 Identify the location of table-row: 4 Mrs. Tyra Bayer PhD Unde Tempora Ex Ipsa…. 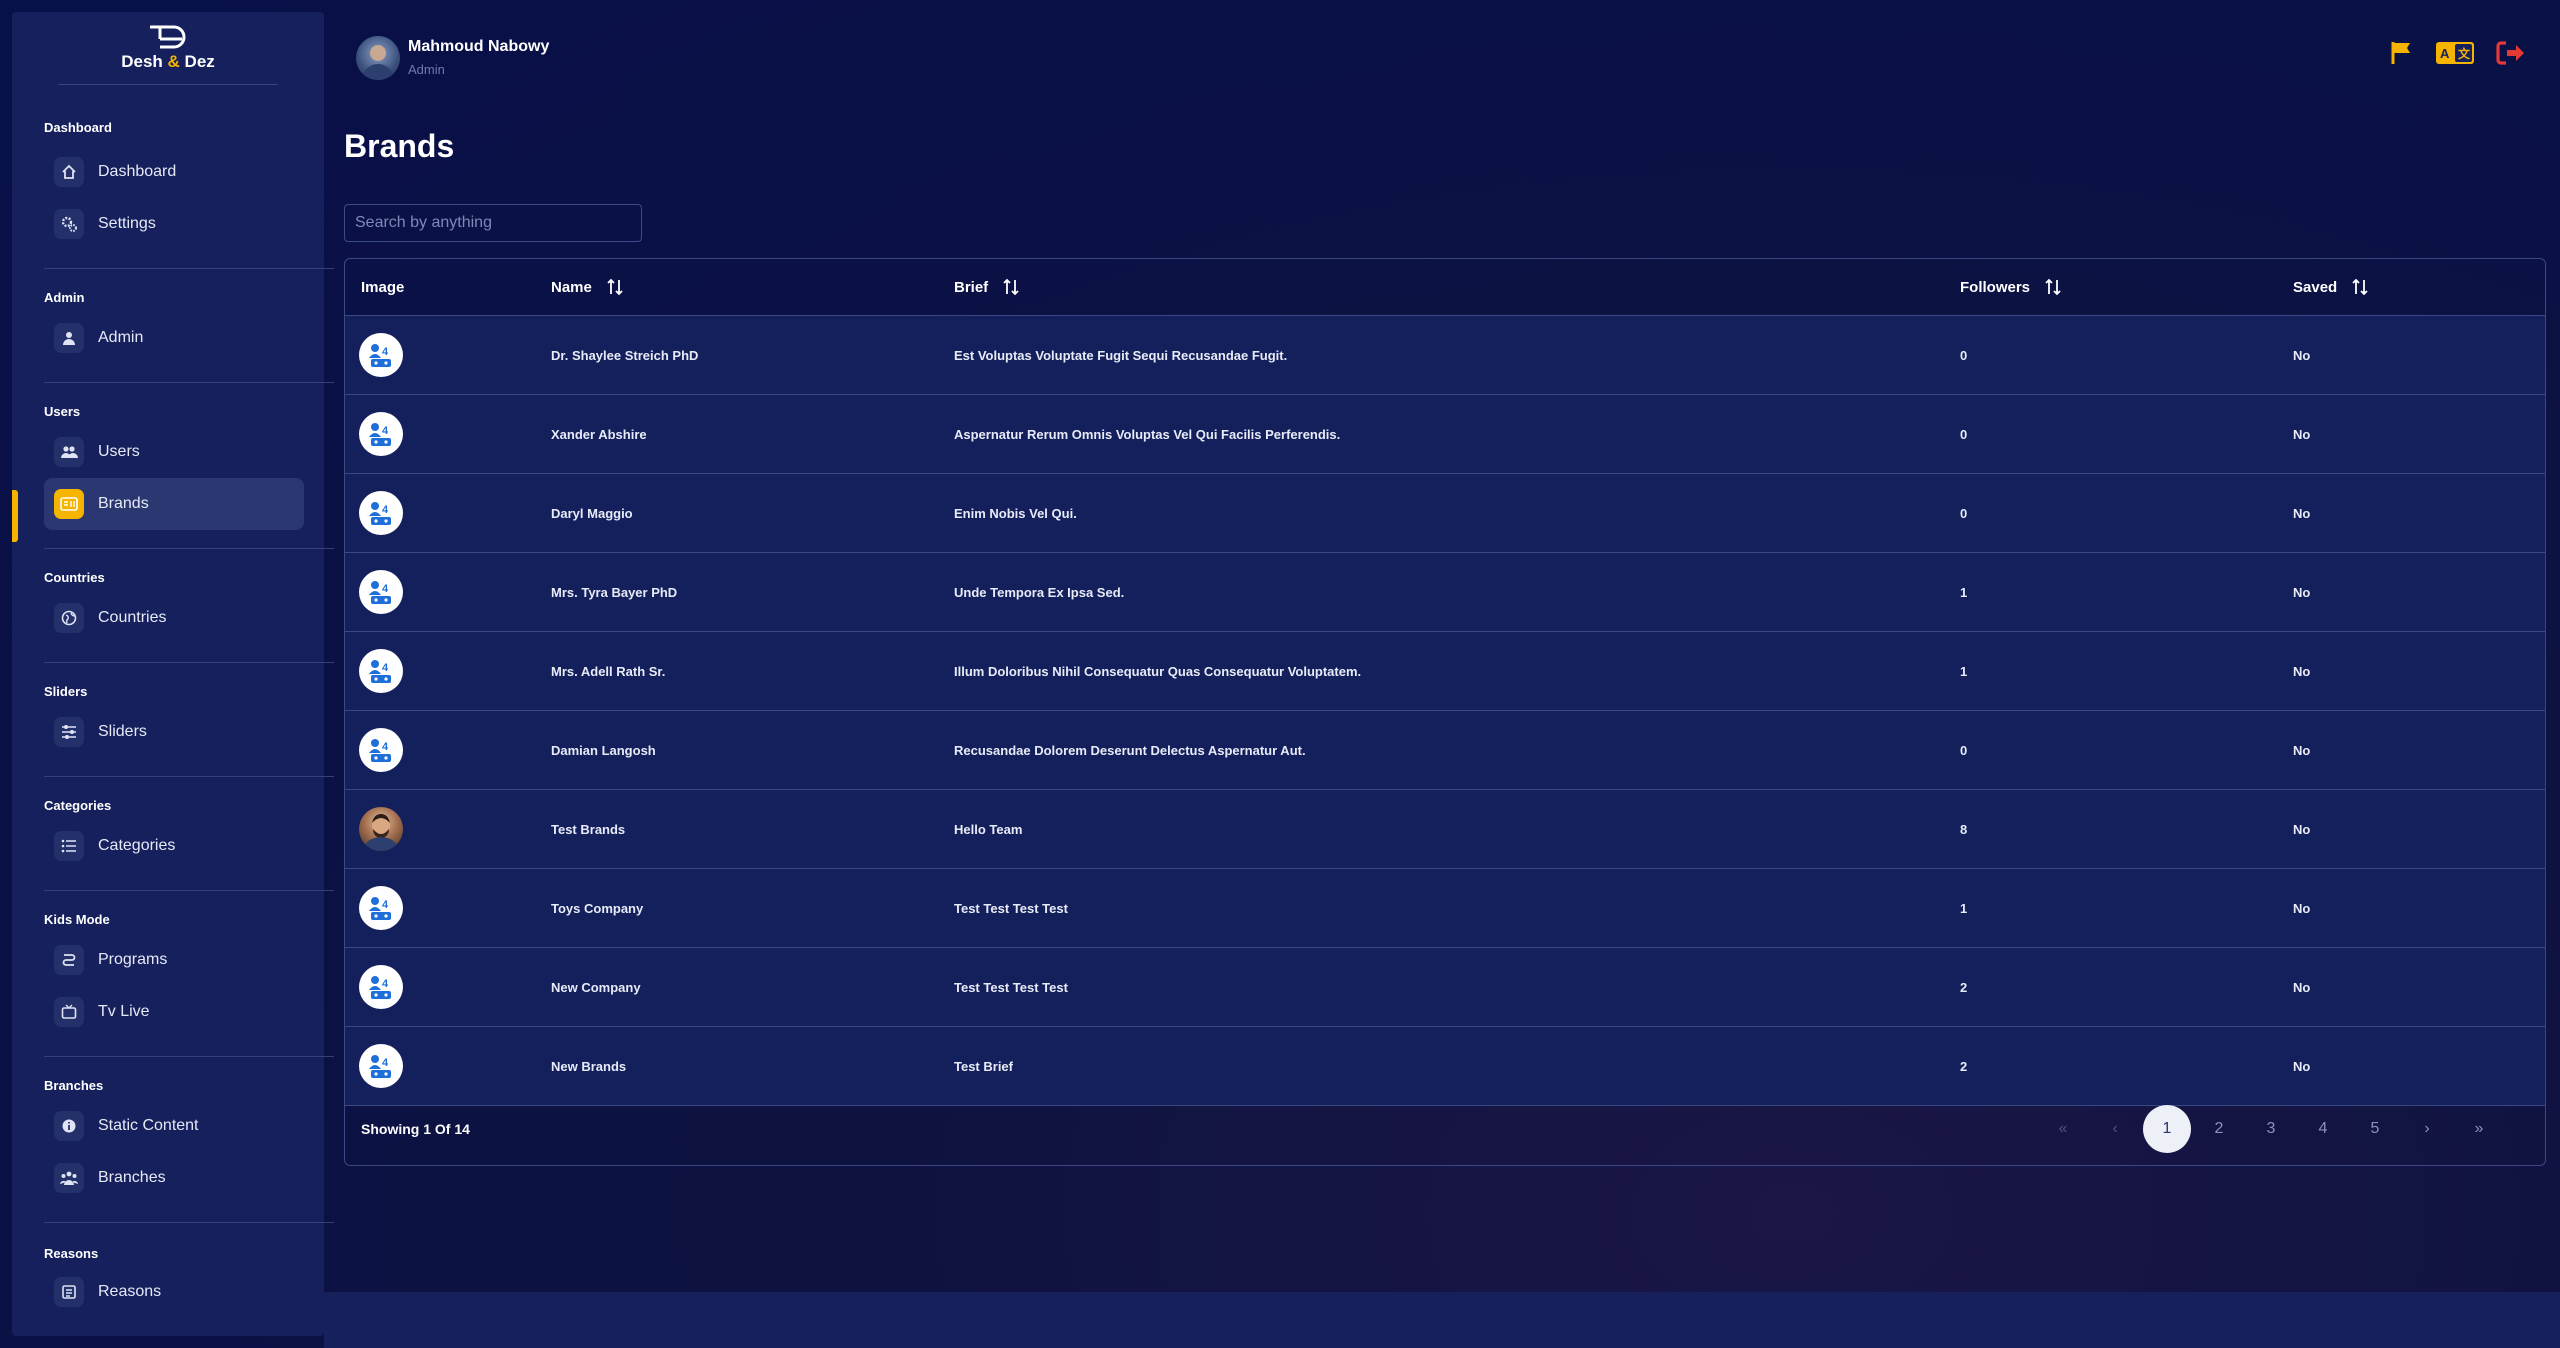
(1445, 592).